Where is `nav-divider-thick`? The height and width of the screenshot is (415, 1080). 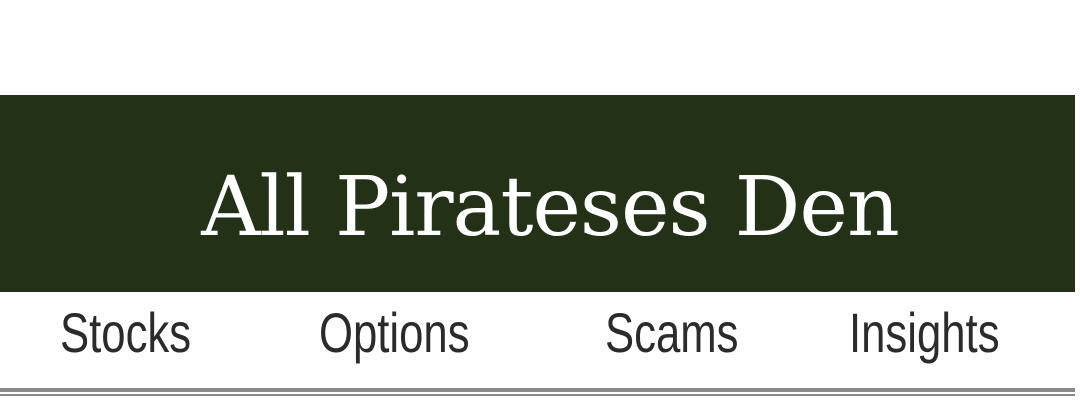 nav-divider-thick is located at coordinates (537, 390).